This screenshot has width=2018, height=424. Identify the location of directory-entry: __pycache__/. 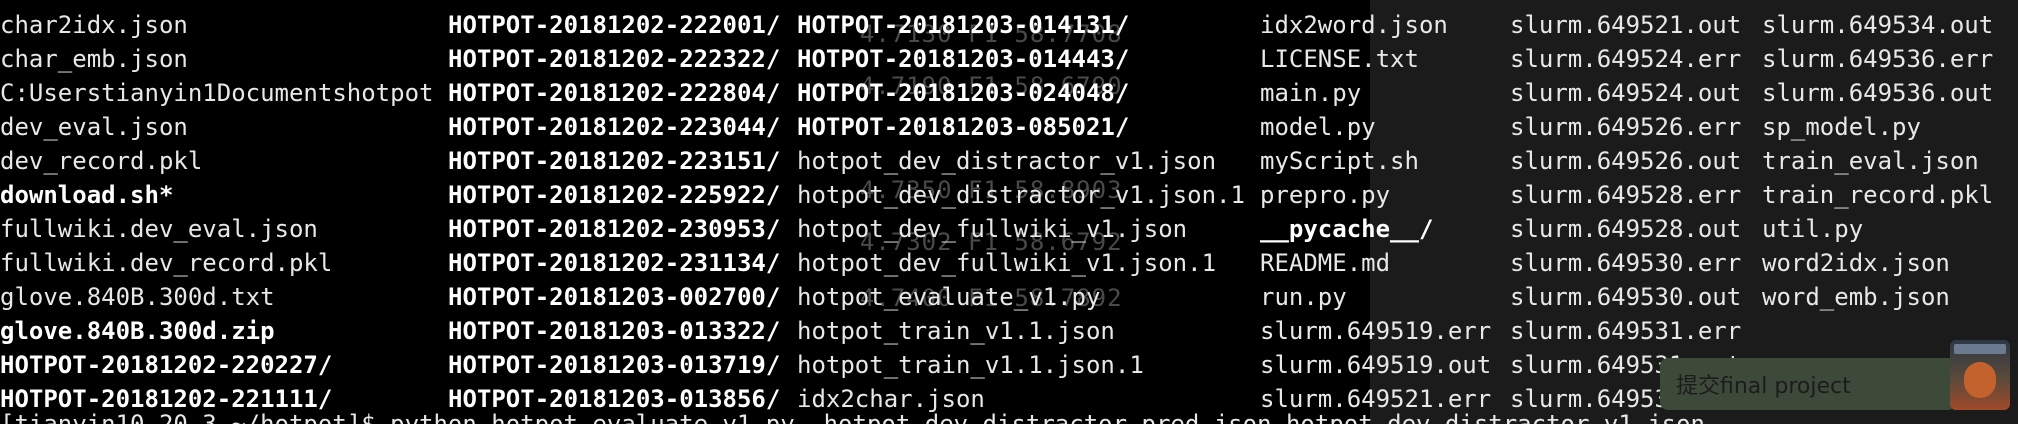
(1346, 229).